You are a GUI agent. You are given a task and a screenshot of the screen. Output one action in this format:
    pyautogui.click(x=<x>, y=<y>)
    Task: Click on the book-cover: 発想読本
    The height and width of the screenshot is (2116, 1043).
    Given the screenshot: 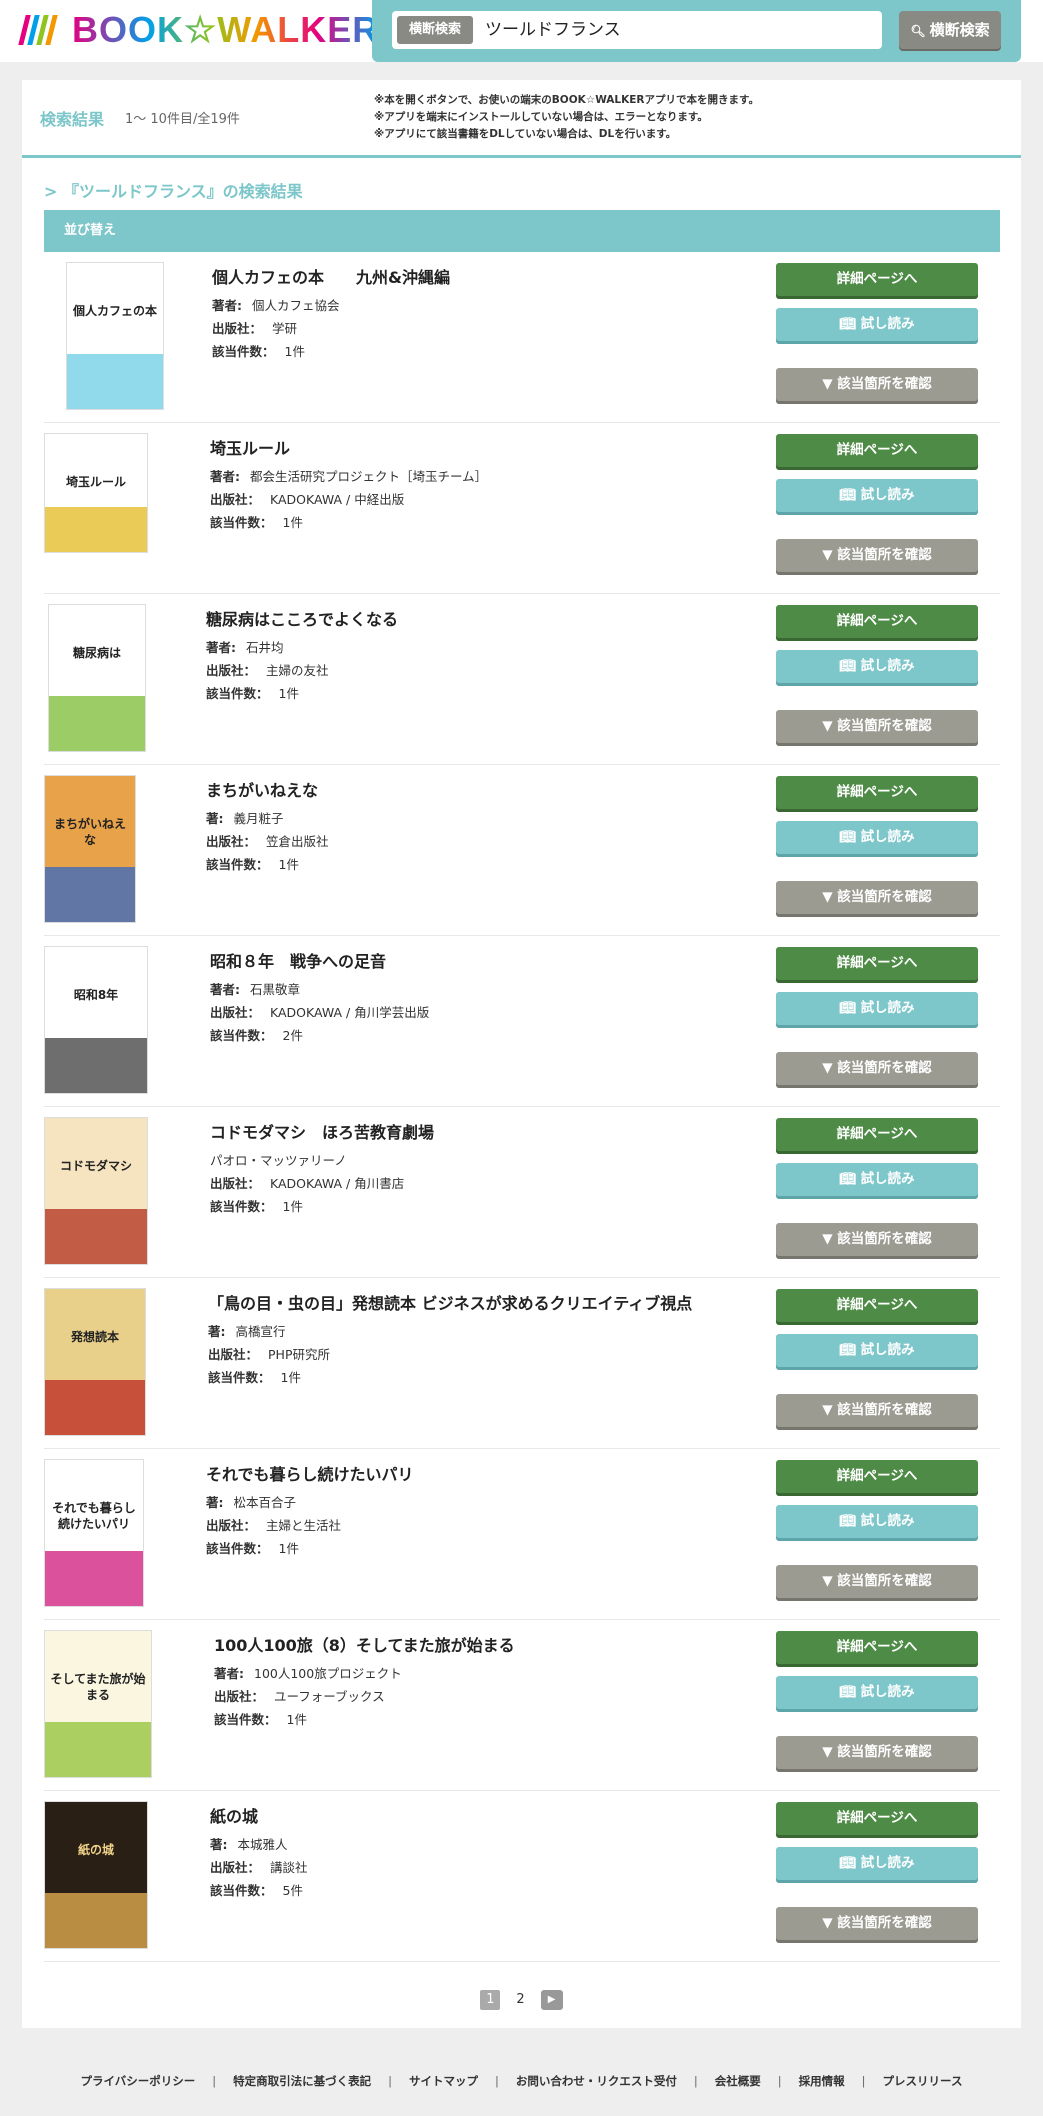 What is the action you would take?
    pyautogui.click(x=95, y=1362)
    